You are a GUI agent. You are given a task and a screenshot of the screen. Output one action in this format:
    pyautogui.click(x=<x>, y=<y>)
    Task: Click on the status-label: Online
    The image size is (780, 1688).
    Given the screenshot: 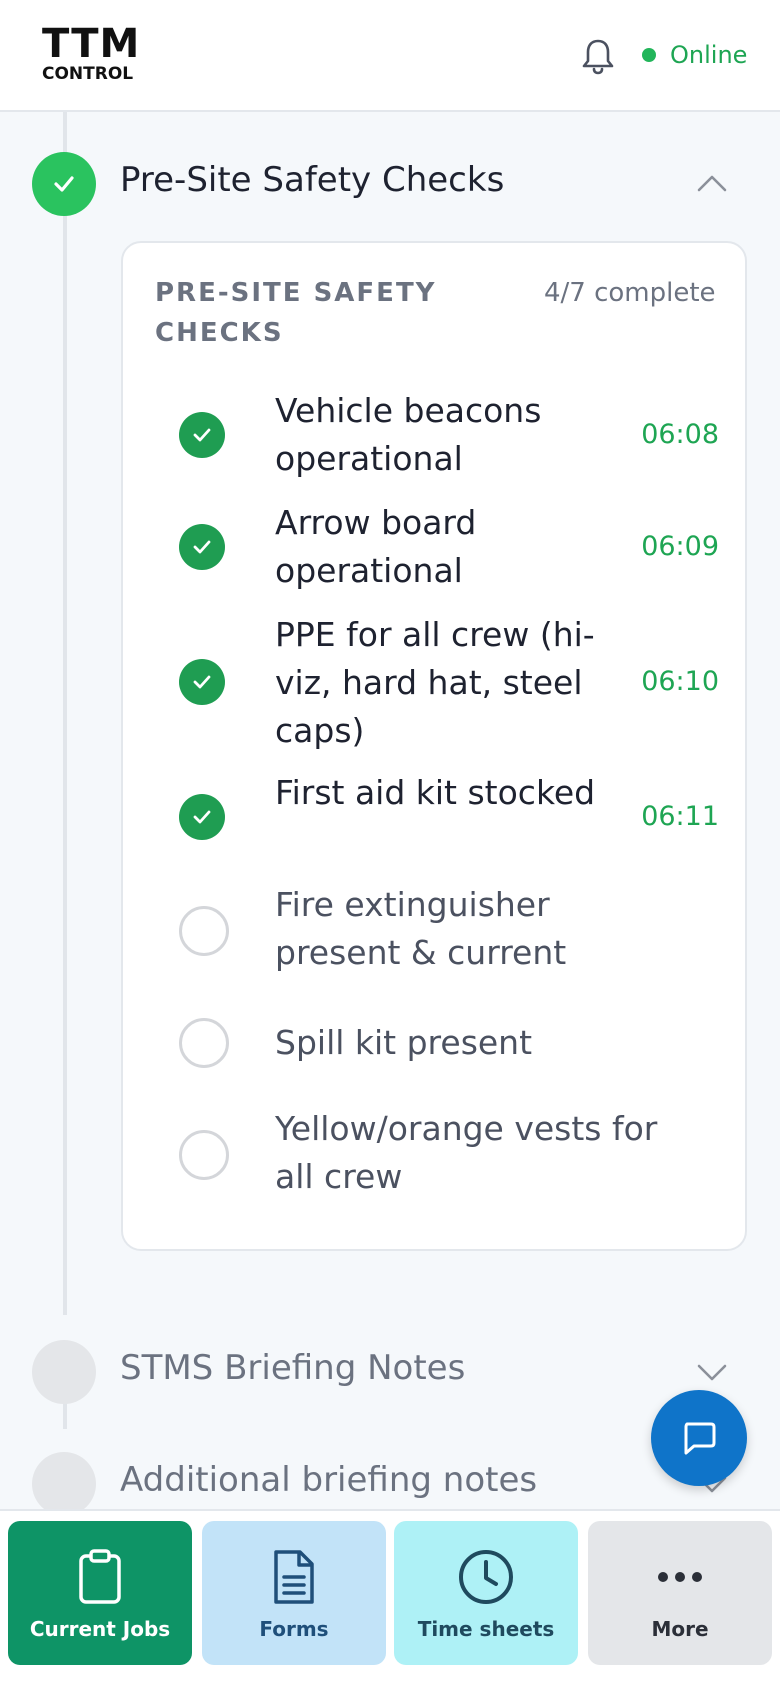 What is the action you would take?
    pyautogui.click(x=709, y=55)
    